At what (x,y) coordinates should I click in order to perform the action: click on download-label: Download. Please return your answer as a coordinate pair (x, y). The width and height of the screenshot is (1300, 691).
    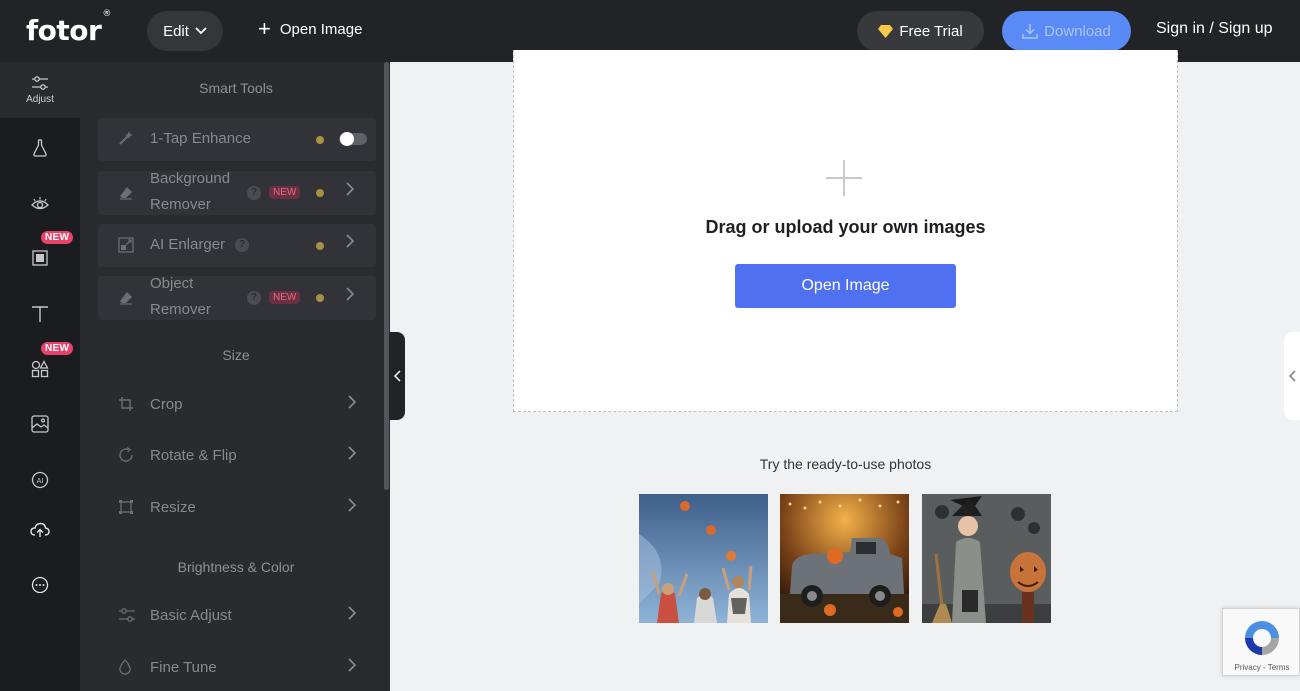
    Looking at the image, I should click on (1077, 31).